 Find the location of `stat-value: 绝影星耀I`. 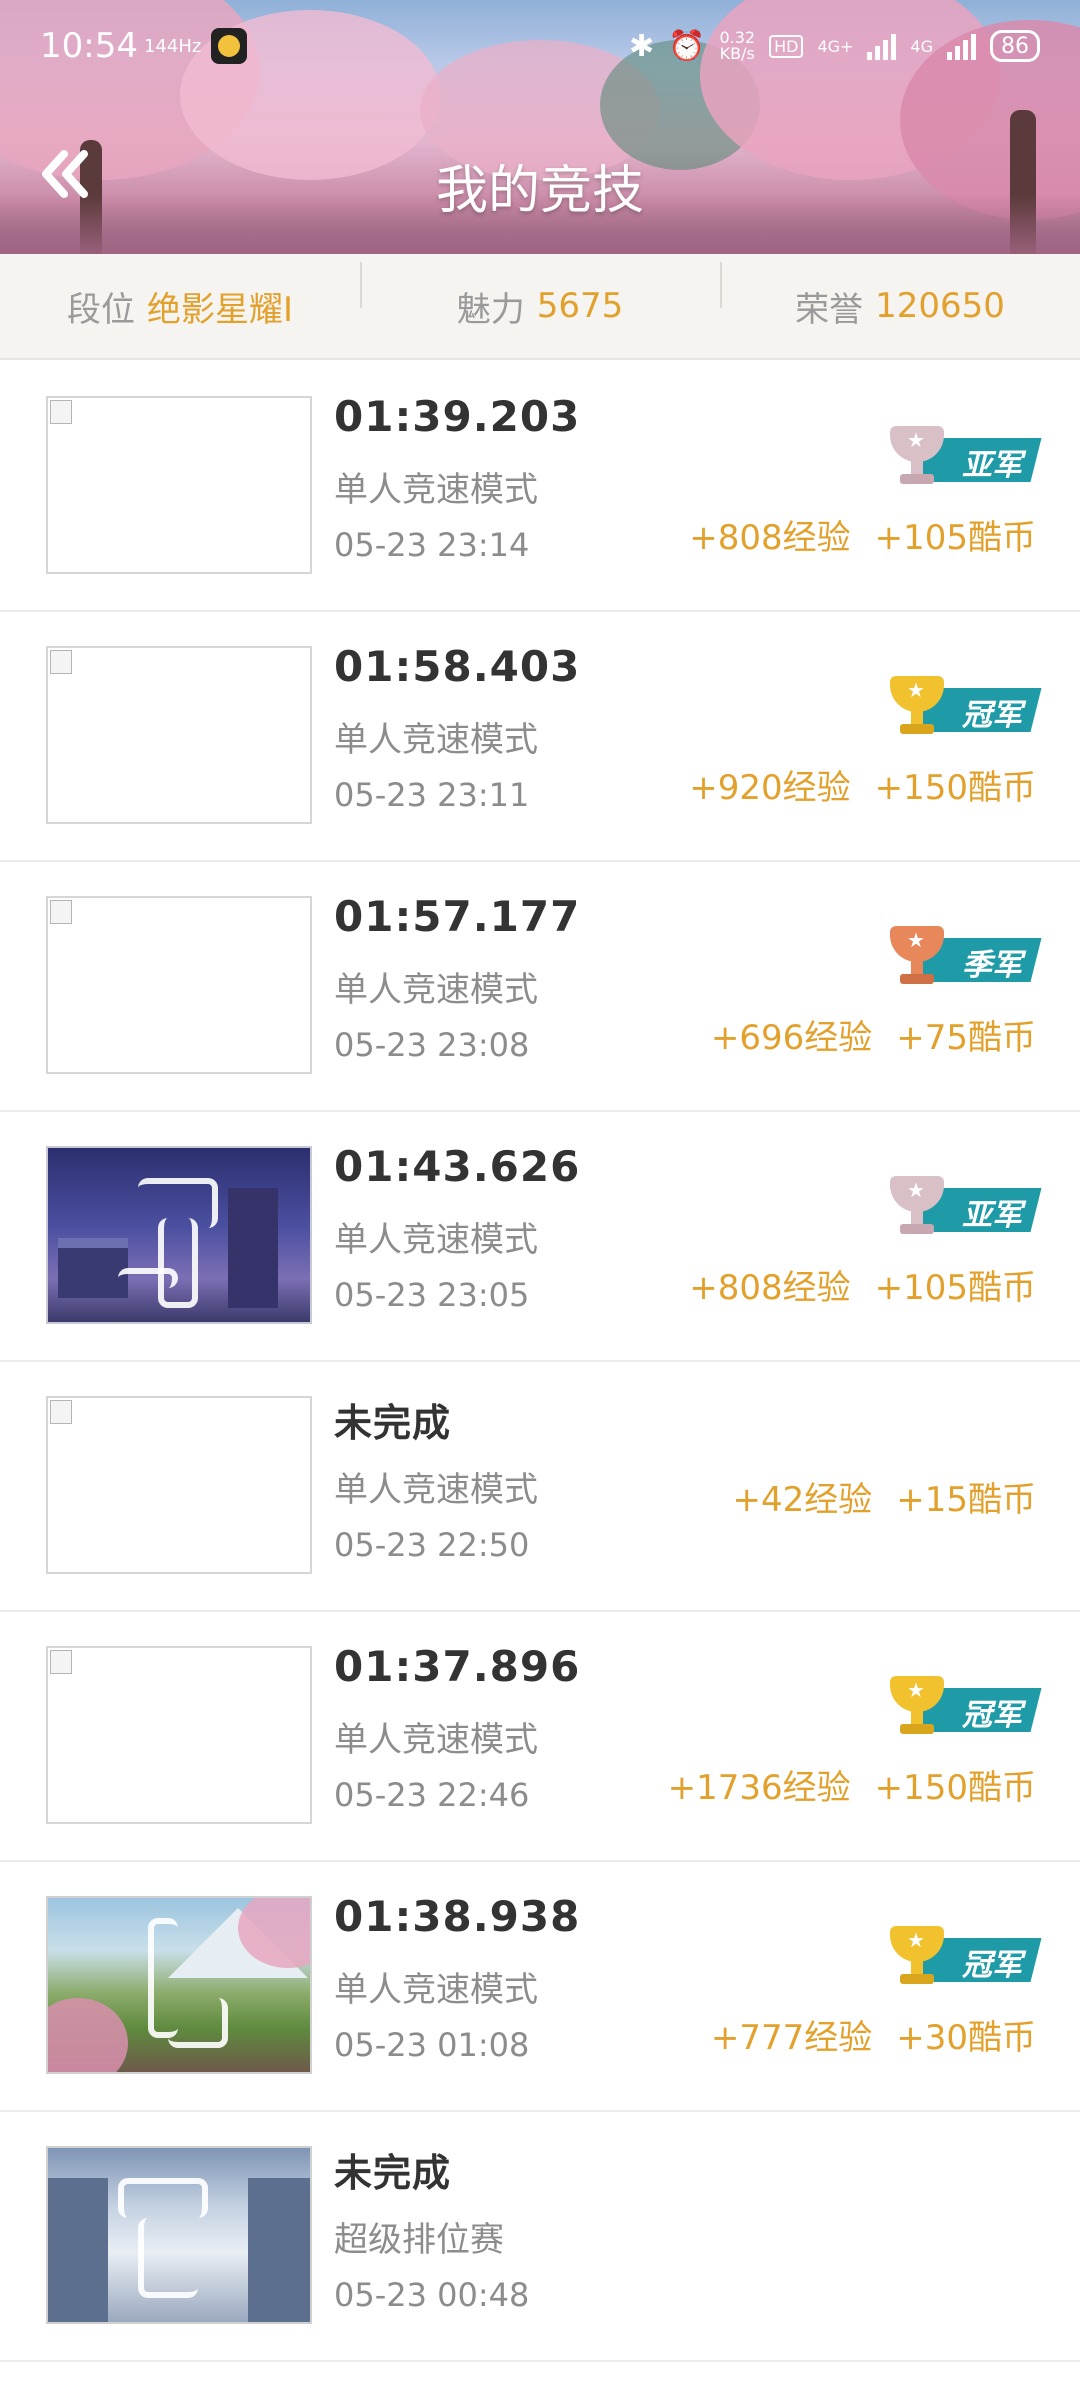

stat-value: 绝影星耀I is located at coordinates (220, 309).